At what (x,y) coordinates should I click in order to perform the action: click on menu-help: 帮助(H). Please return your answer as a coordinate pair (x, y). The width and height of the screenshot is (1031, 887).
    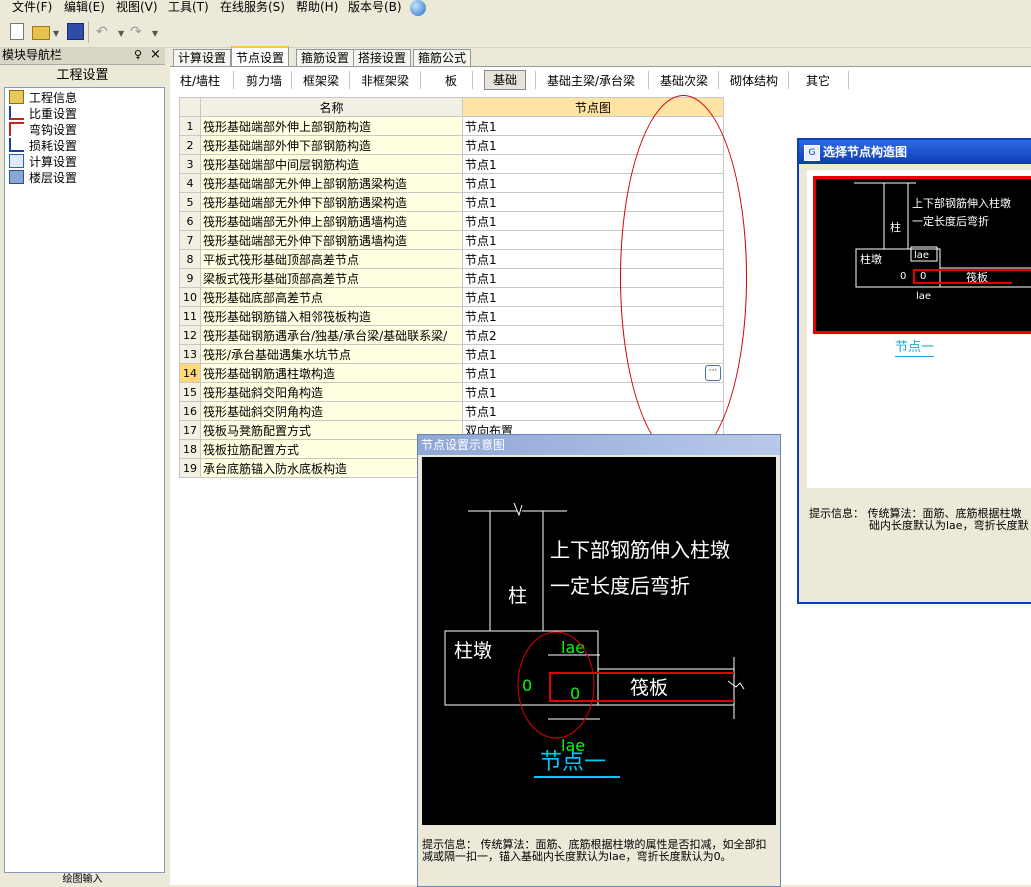
    Looking at the image, I should click on (317, 8).